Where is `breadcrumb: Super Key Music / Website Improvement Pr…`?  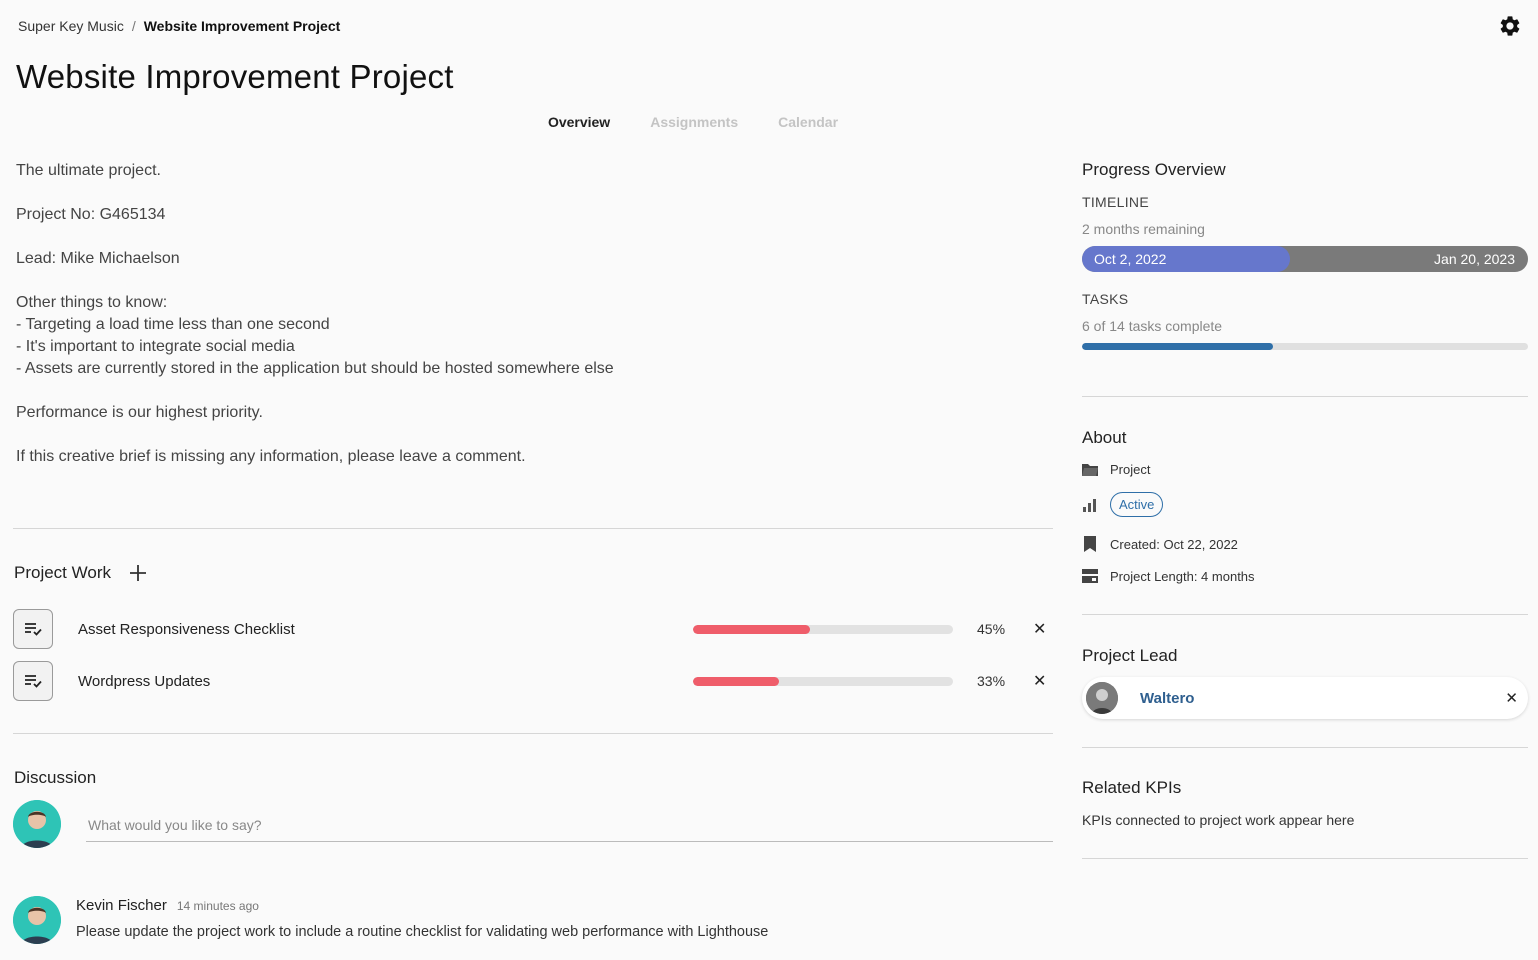
breadcrumb: Super Key Music / Website Improvement Pr… is located at coordinates (179, 26).